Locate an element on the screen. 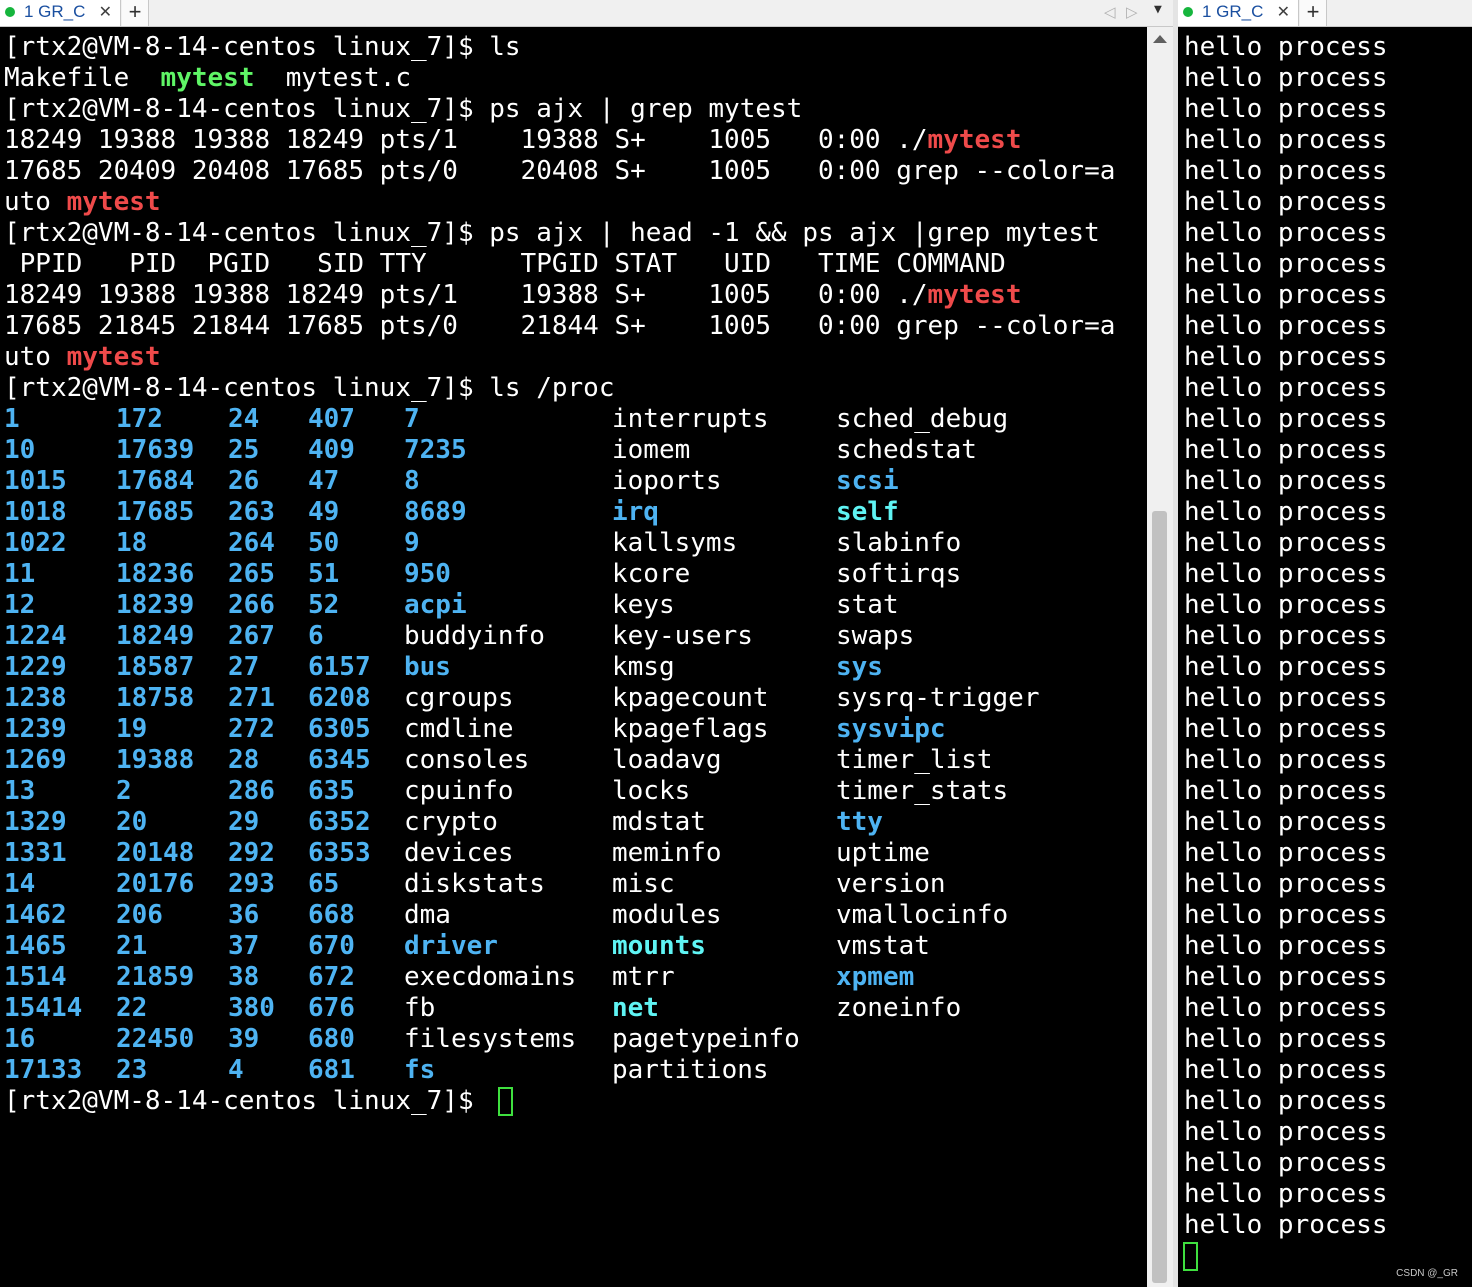 Image resolution: width=1472 pixels, height=1287 pixels. scrollbar is located at coordinates (1160, 657).